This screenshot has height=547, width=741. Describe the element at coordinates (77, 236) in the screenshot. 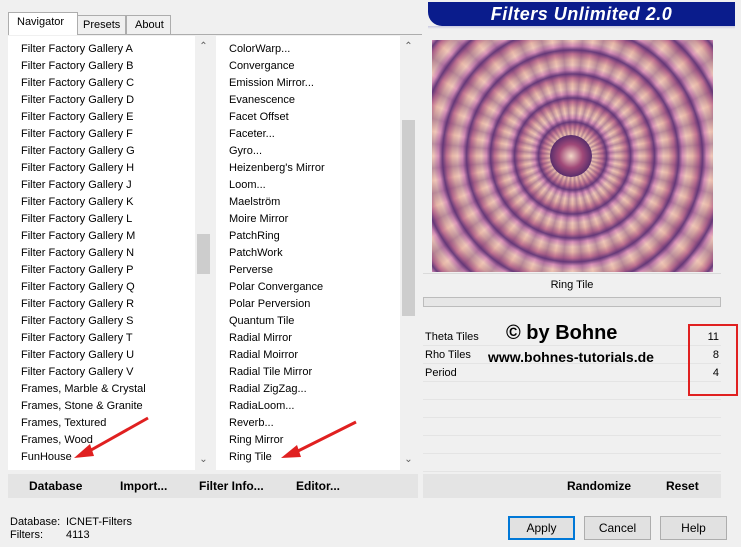

I see `category-item: Filter Factory Gallery M` at that location.